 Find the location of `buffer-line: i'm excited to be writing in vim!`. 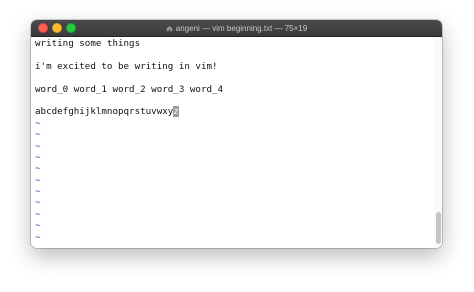

buffer-line: i'm excited to be writing in vim! is located at coordinates (126, 66).